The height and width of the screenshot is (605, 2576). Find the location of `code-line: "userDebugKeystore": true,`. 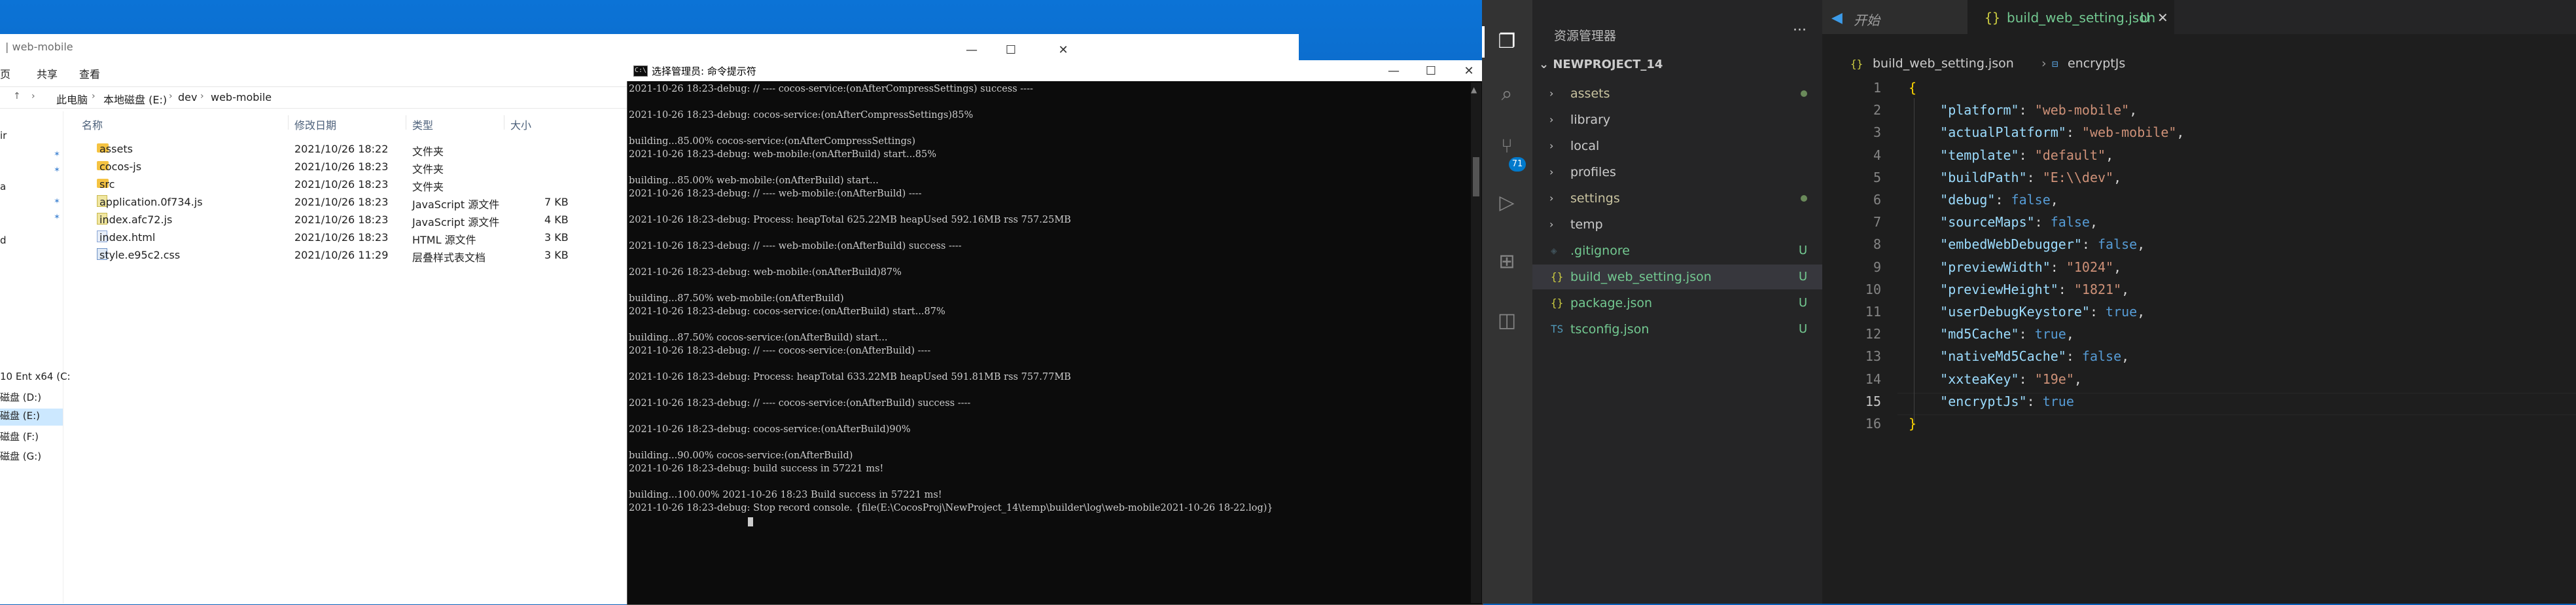

code-line: "userDebugKeystore": true, is located at coordinates (2027, 312).